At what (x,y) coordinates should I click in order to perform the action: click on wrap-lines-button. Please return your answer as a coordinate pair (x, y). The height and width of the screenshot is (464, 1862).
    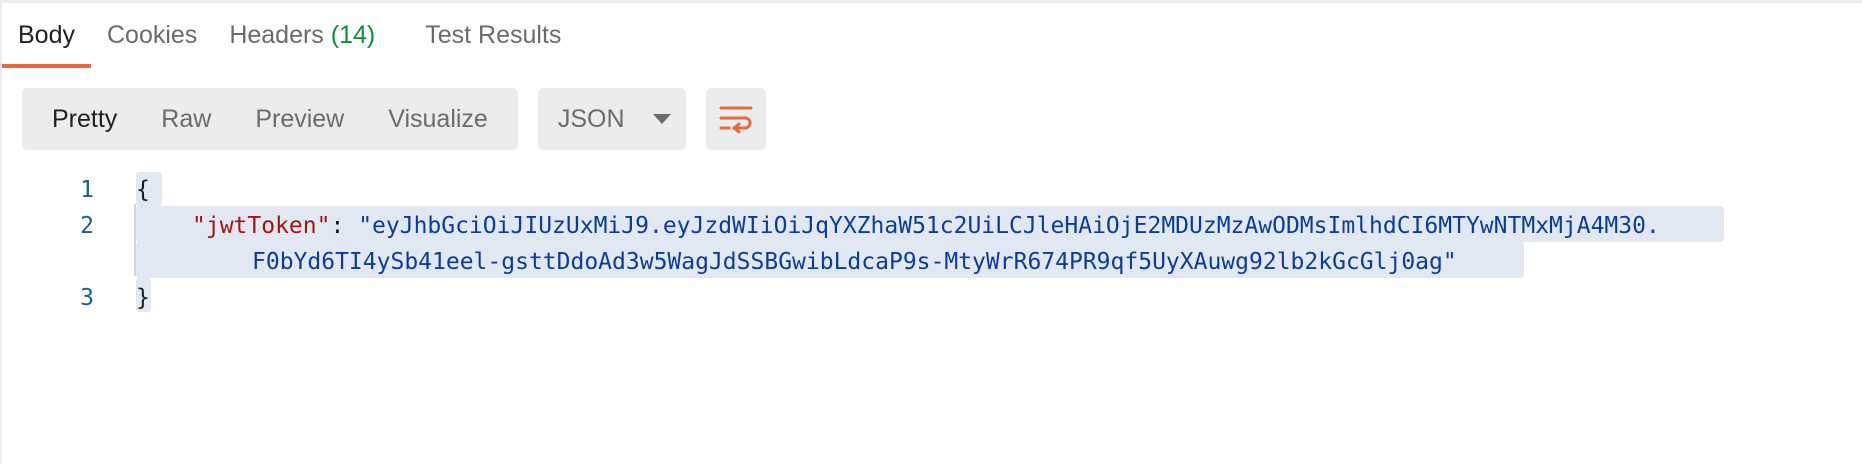
    Looking at the image, I should click on (735, 119).